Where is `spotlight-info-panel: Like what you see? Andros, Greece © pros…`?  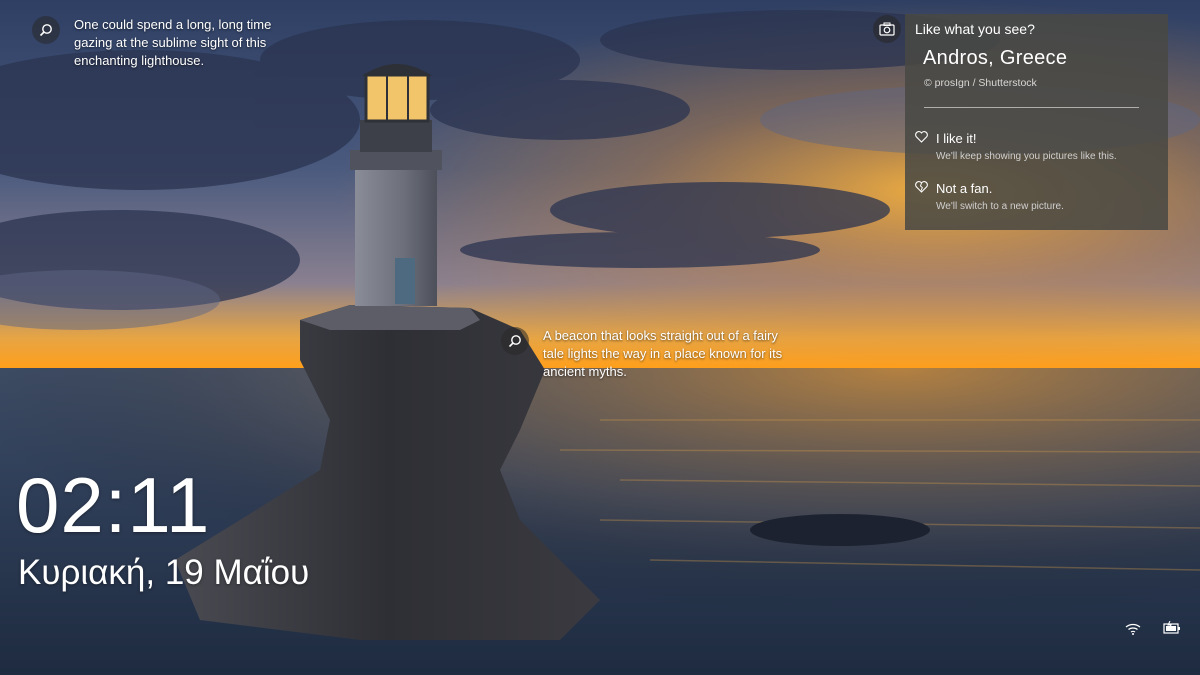
spotlight-info-panel: Like what you see? Andros, Greece © pros… is located at coordinates (1036, 122).